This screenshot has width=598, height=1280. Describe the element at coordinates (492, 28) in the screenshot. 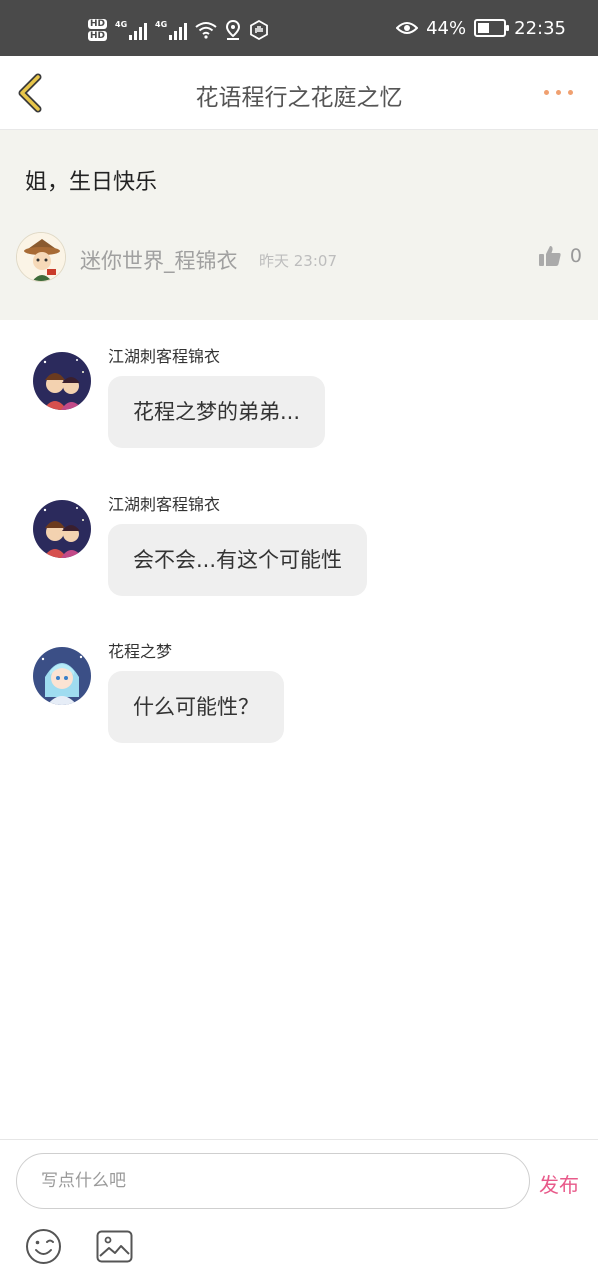

I see `battery-icon` at that location.